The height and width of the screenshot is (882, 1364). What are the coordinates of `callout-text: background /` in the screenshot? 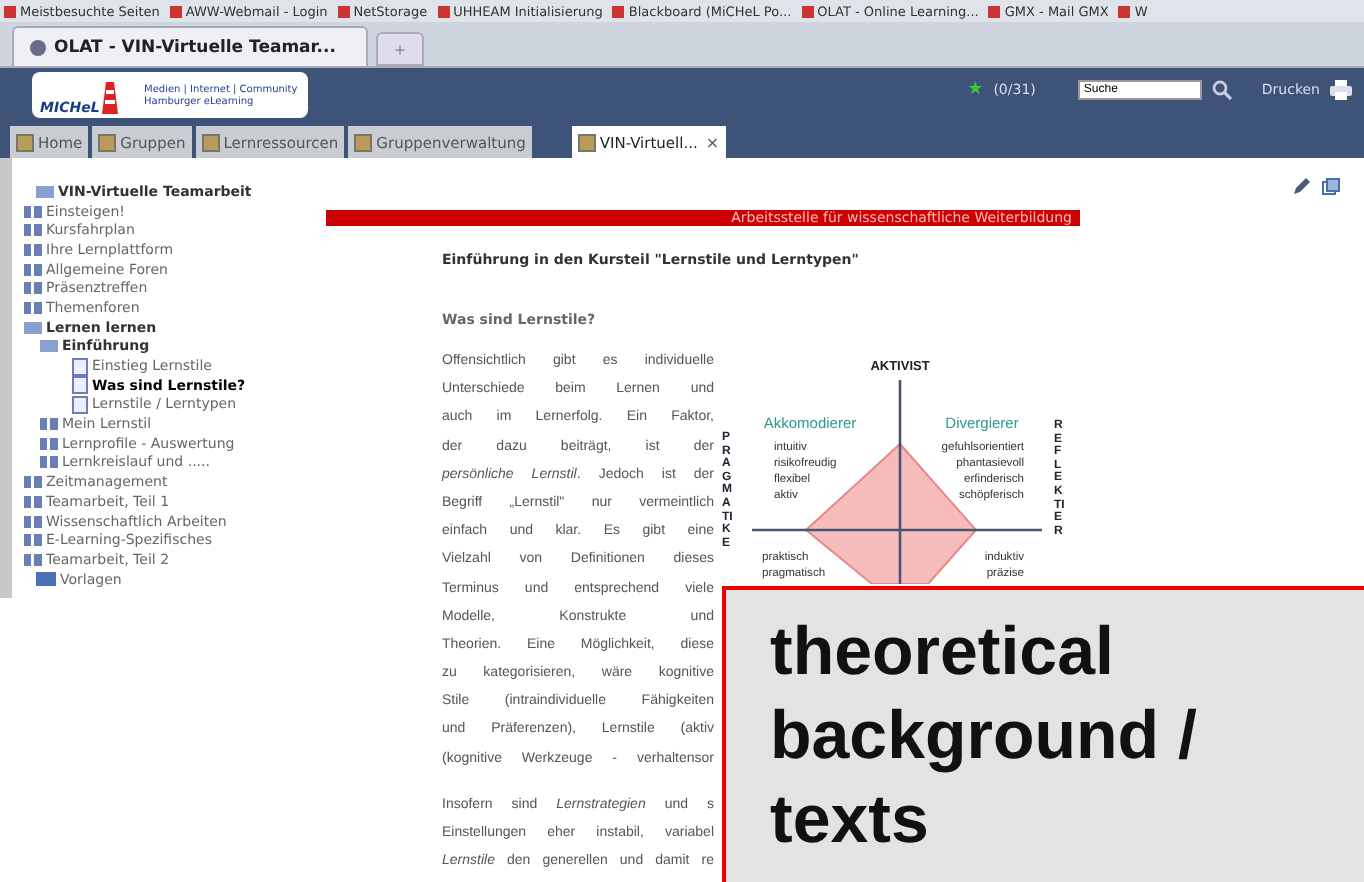 It's located at (984, 737).